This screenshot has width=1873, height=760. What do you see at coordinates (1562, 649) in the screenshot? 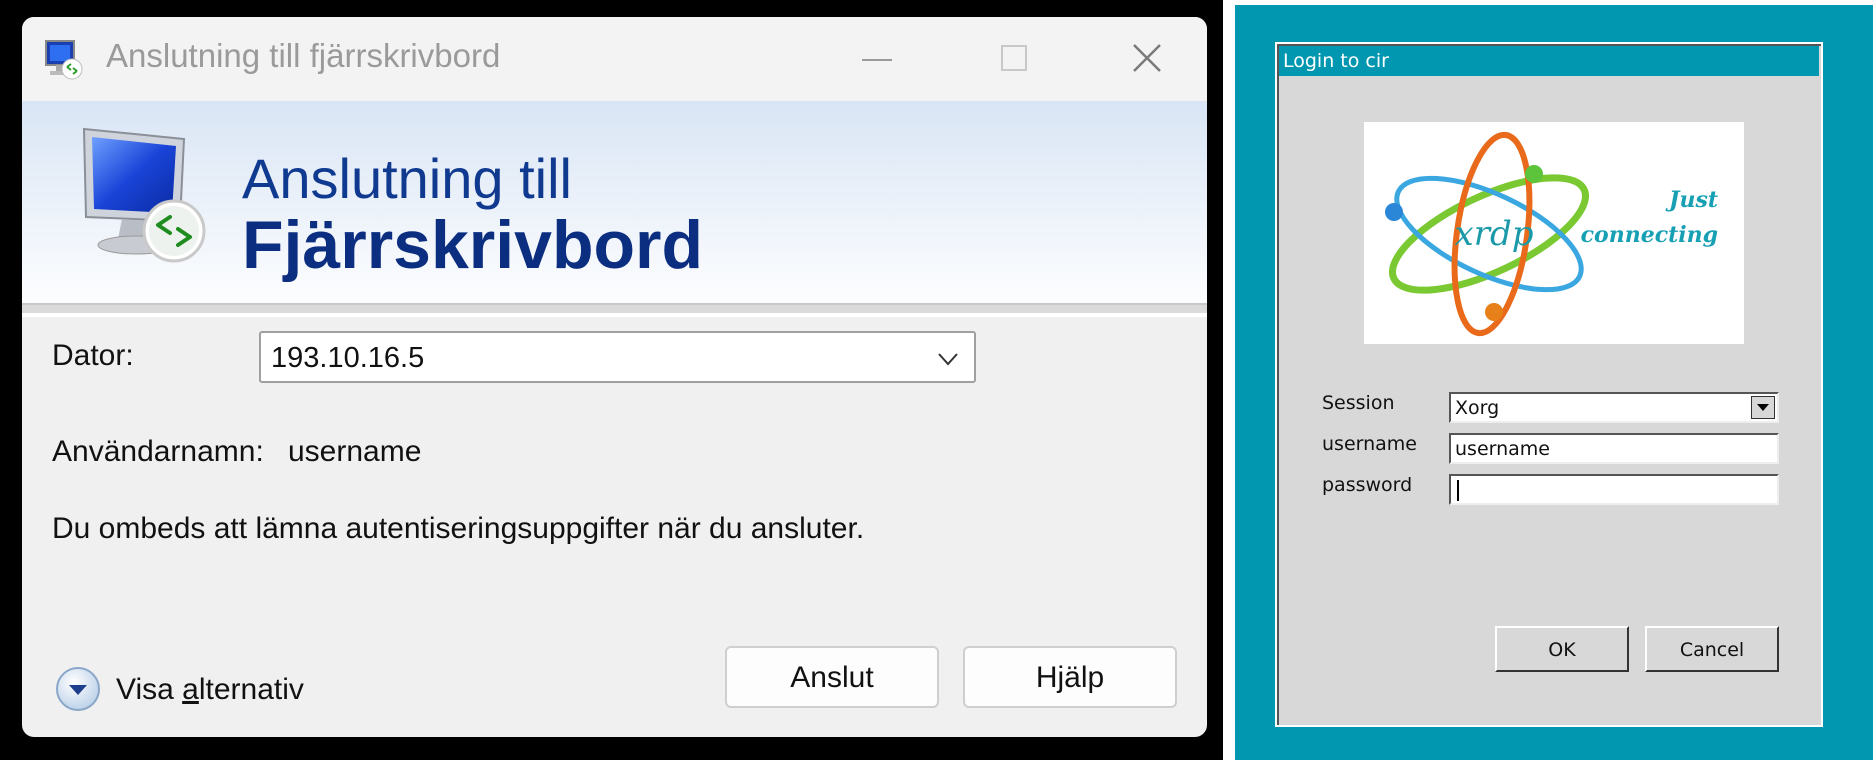
I see `ok-button: OK` at bounding box center [1562, 649].